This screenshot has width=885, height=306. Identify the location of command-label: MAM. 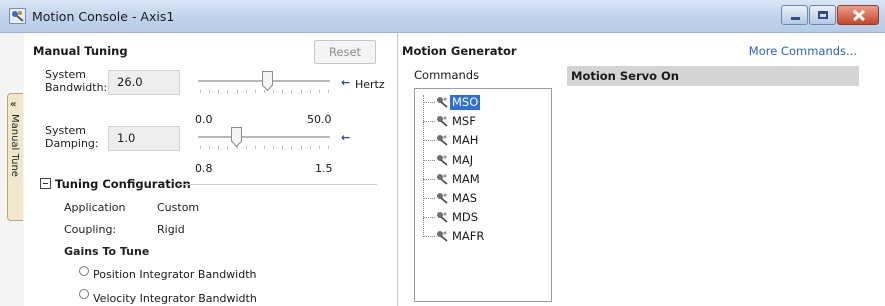
(466, 178).